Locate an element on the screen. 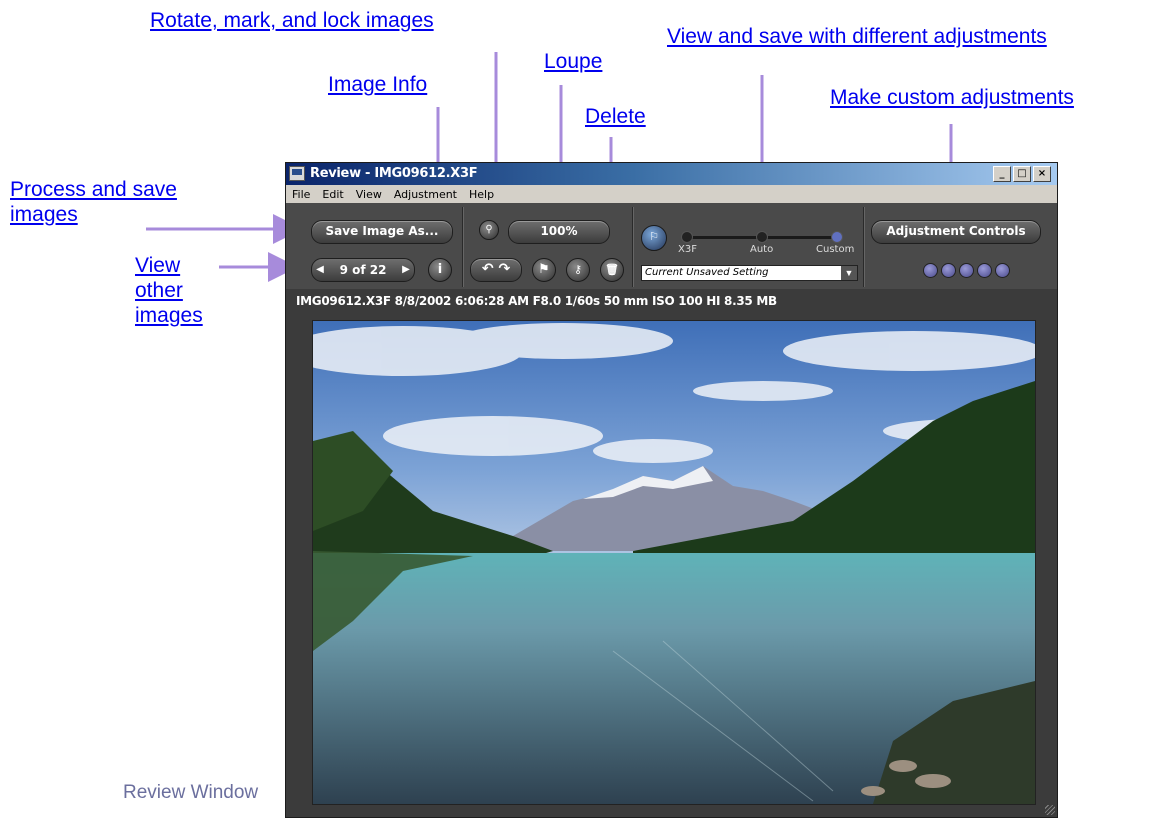 Image resolution: width=1159 pixels, height=827 pixels. menu-file: File is located at coordinates (301, 194).